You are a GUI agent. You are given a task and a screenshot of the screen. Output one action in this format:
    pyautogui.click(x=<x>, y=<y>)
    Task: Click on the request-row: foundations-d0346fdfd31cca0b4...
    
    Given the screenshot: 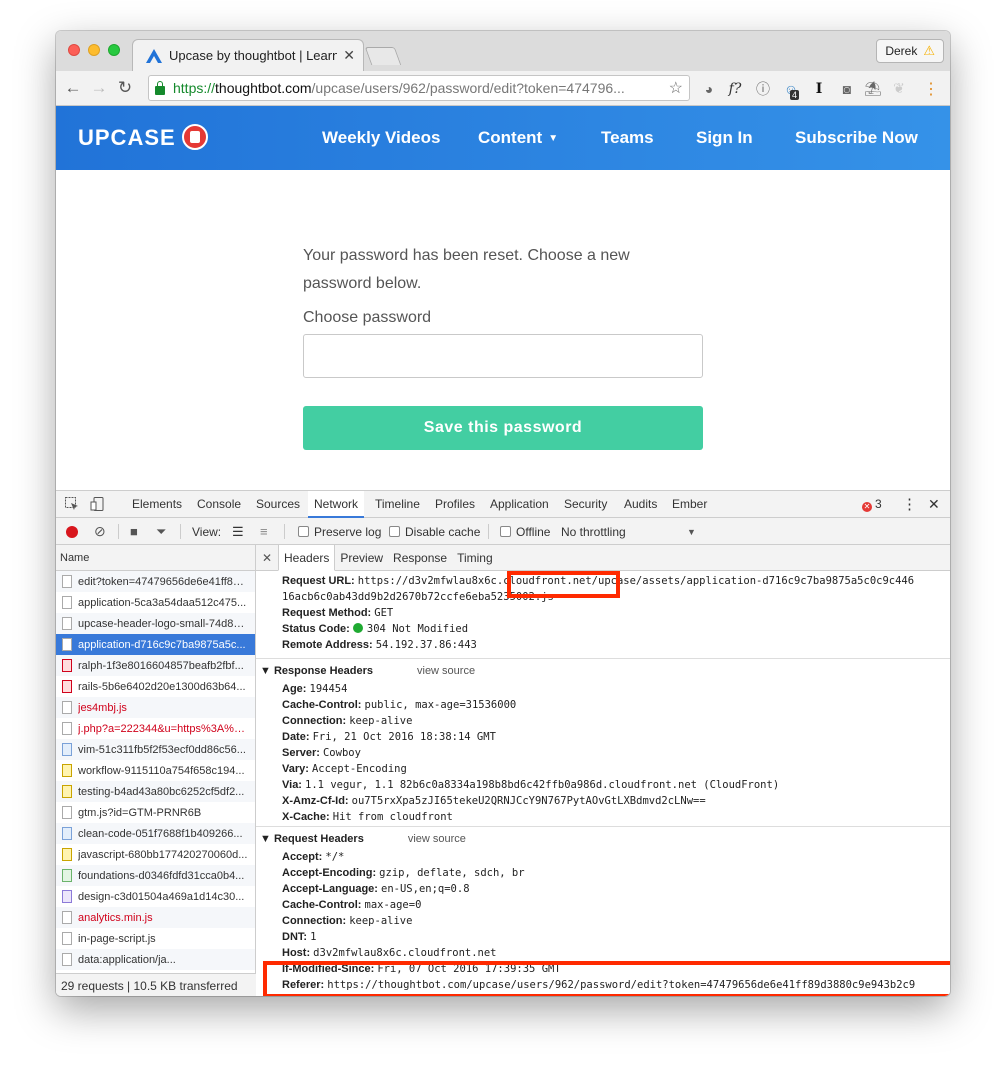 What is the action you would take?
    pyautogui.click(x=155, y=875)
    